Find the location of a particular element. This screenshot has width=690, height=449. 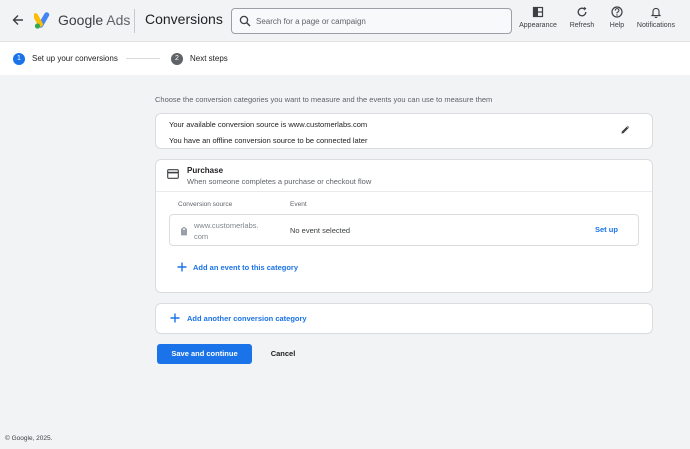

bell-icon is located at coordinates (656, 12).